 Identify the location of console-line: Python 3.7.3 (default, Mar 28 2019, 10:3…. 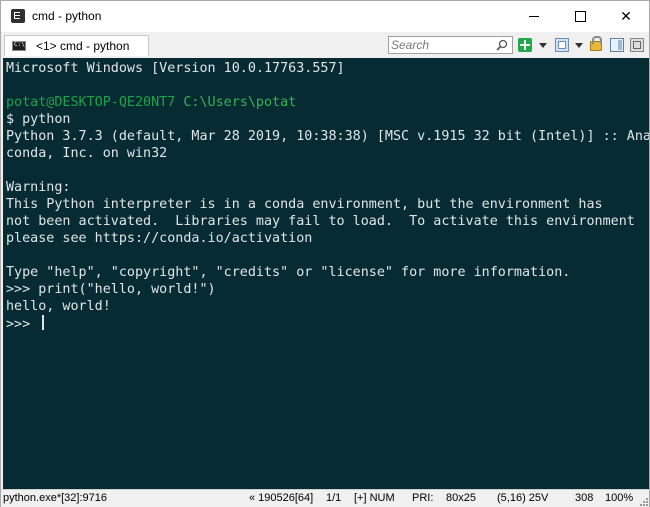
(327, 136).